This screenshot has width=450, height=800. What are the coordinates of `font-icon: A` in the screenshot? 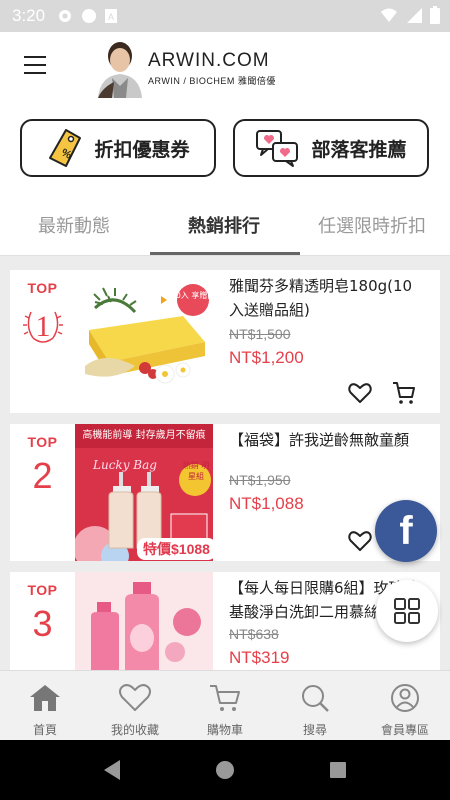 It's located at (111, 16).